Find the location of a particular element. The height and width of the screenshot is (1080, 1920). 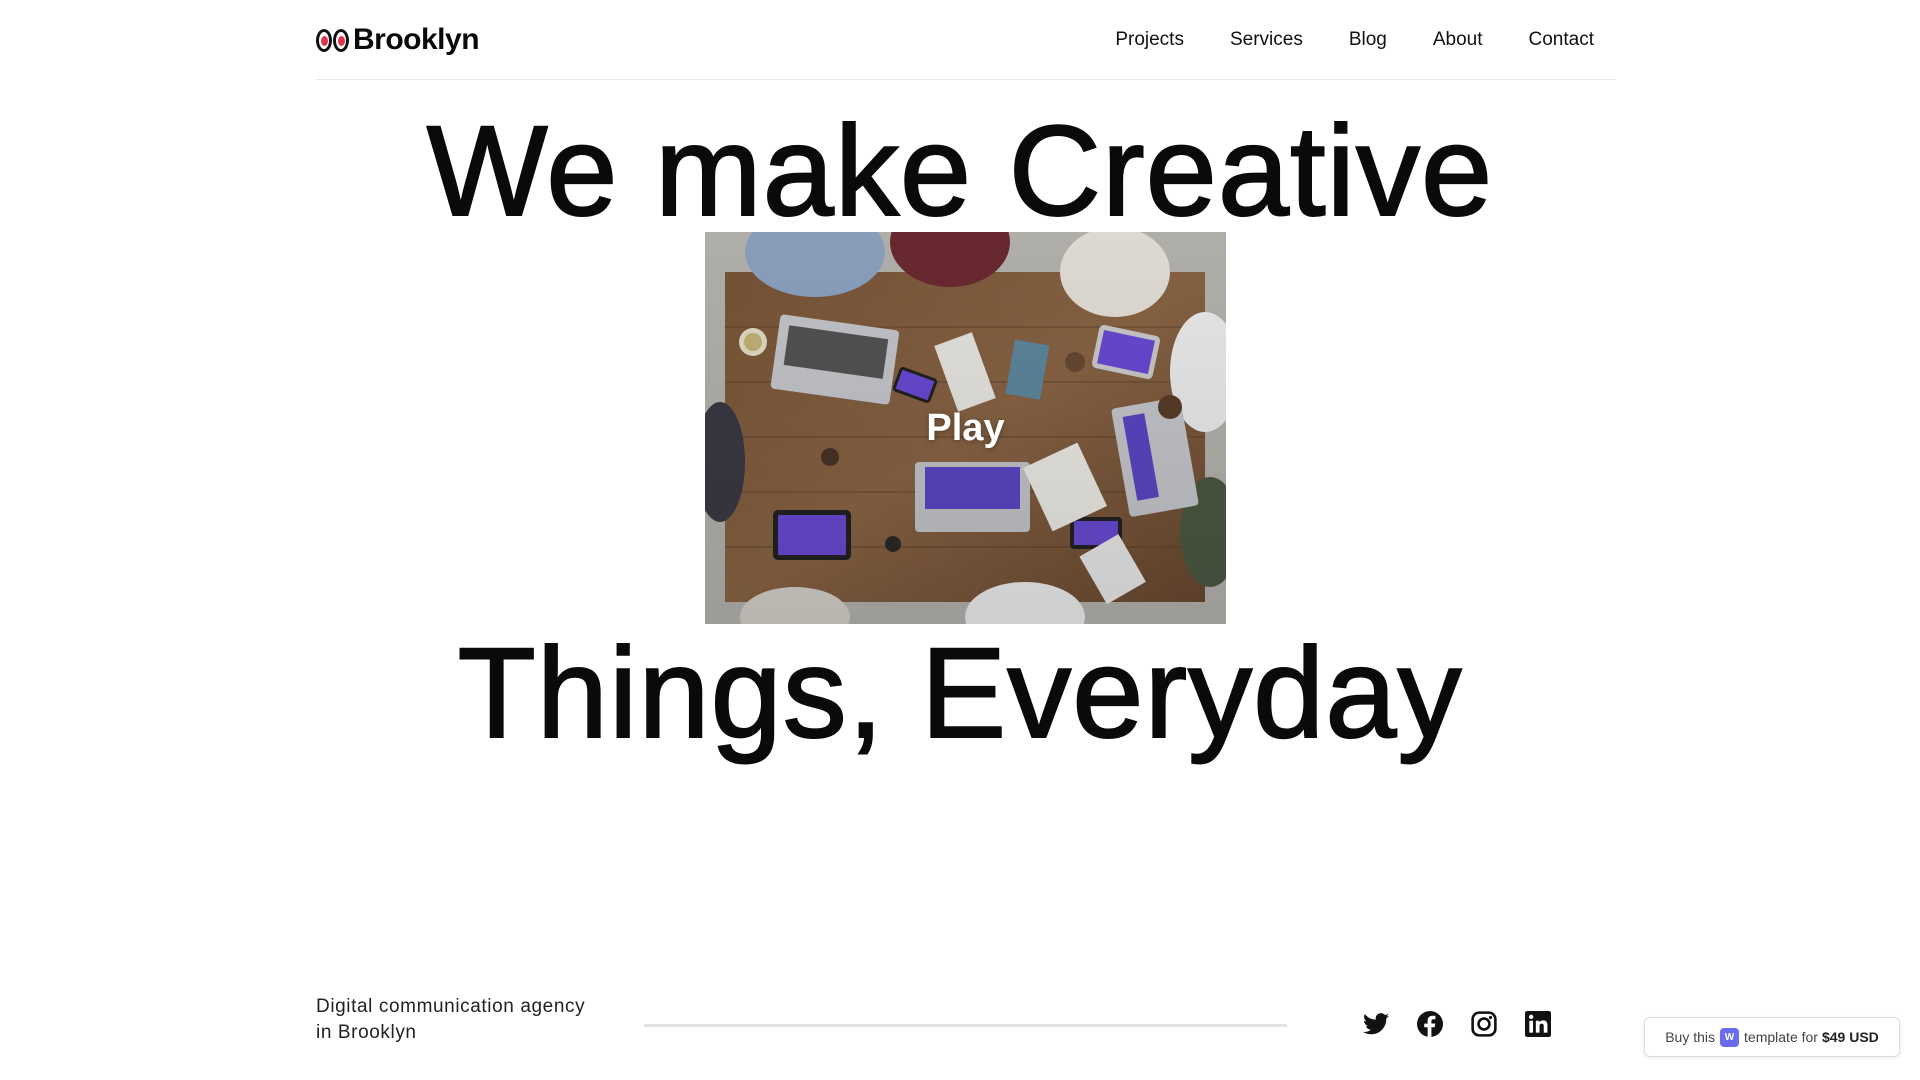

webflow-icon: W is located at coordinates (1730, 1037).